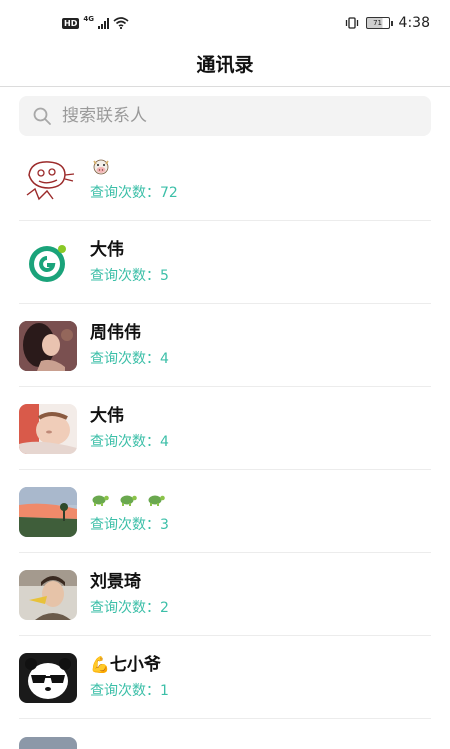 The image size is (450, 749). I want to click on query-count-value: 1, so click(164, 691).